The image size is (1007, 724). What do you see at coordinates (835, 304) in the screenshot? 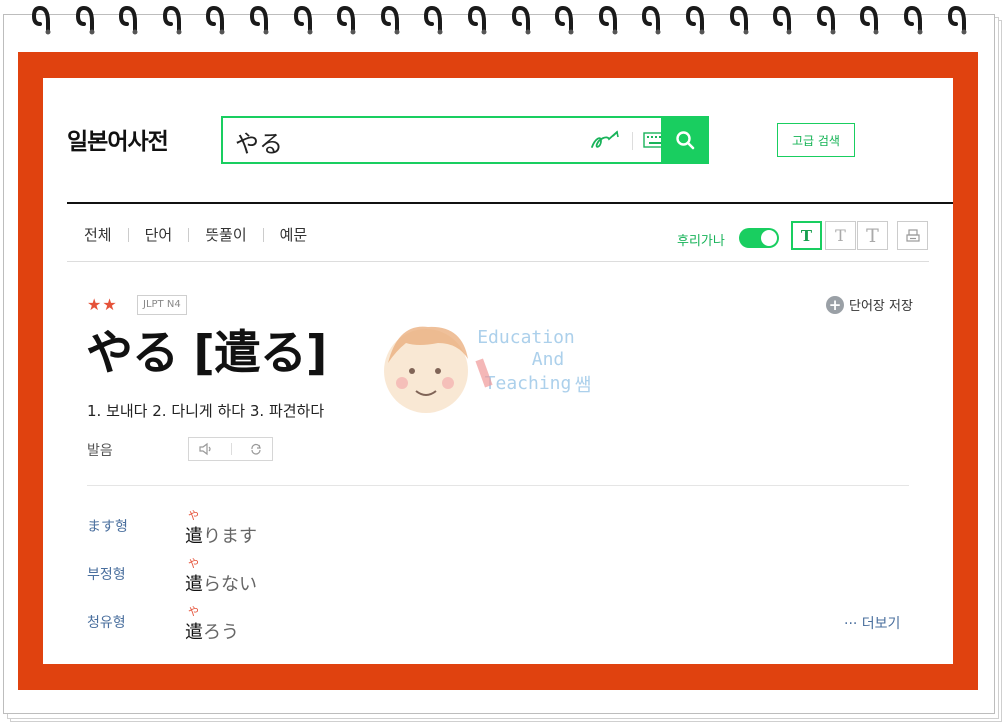
I see `plus-icon: +` at bounding box center [835, 304].